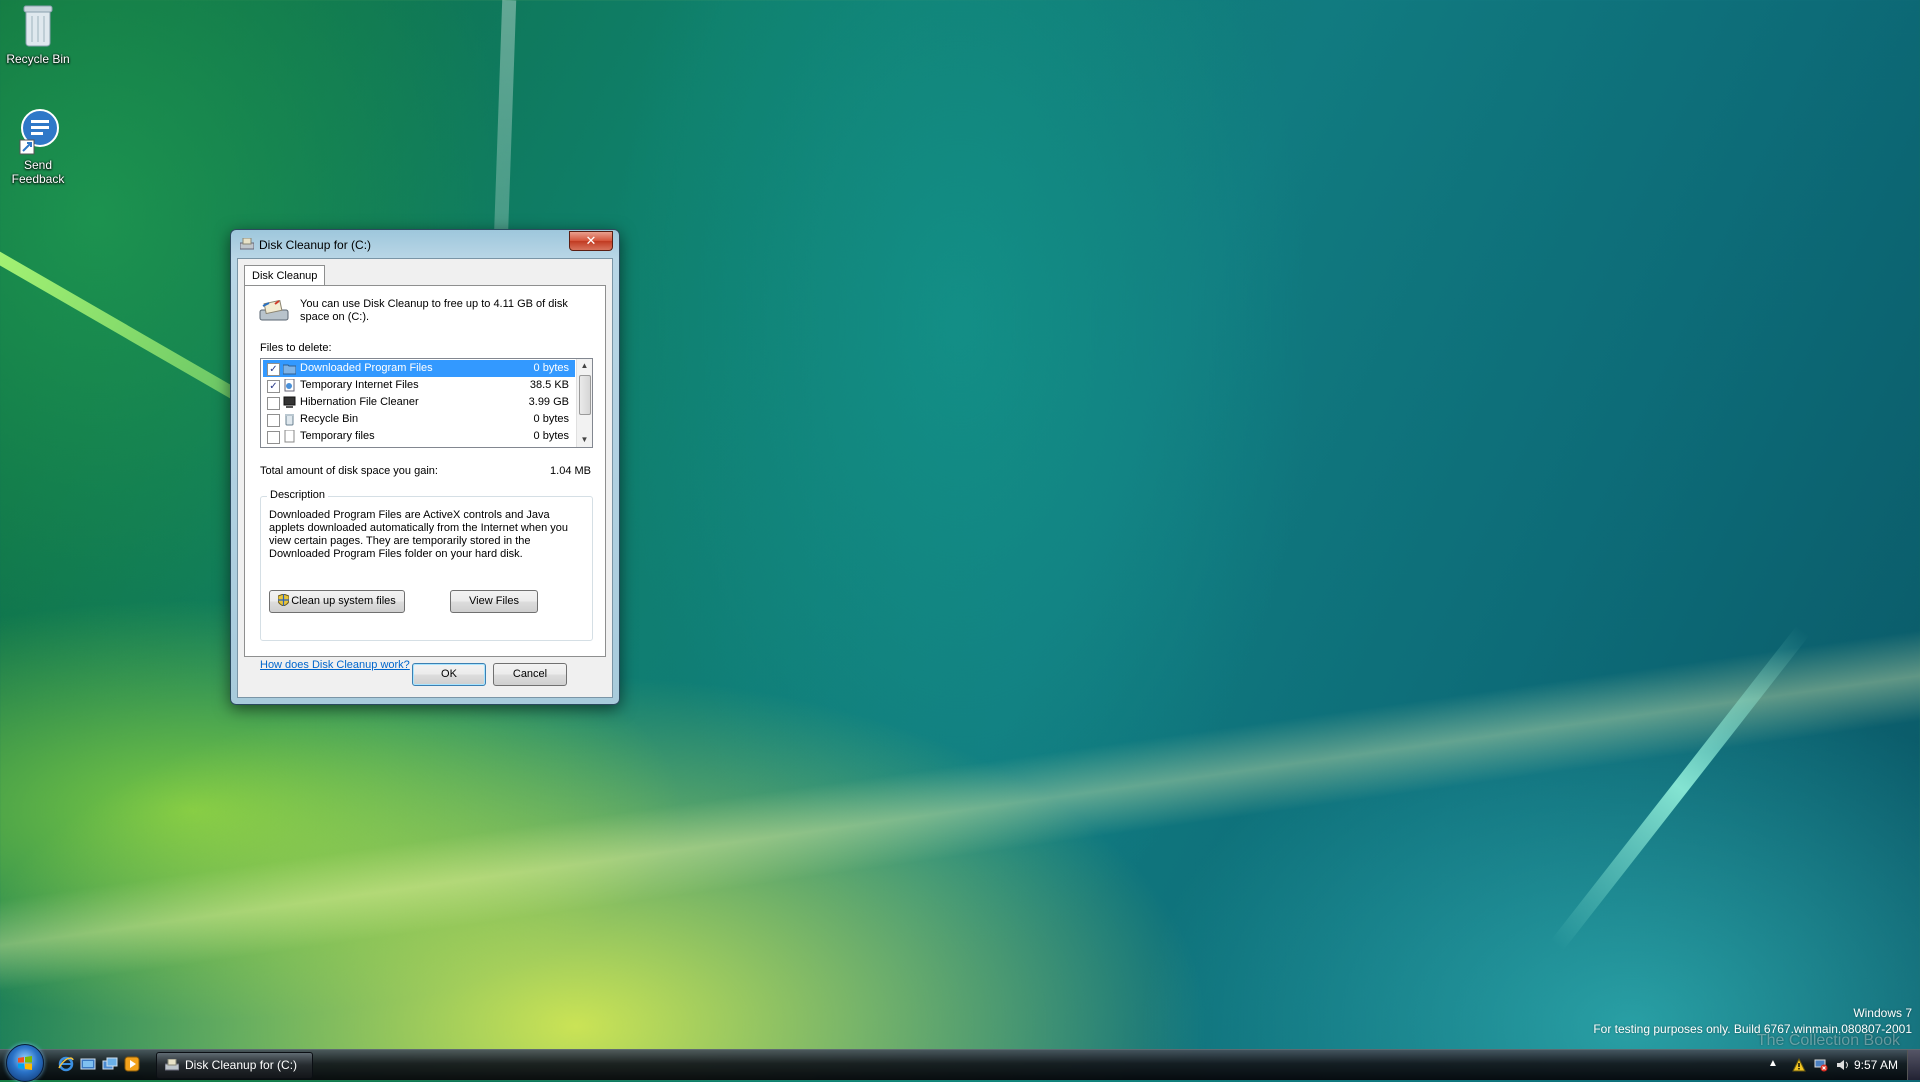 Image resolution: width=1920 pixels, height=1082 pixels. I want to click on disk-cleanup-large-icon, so click(274, 310).